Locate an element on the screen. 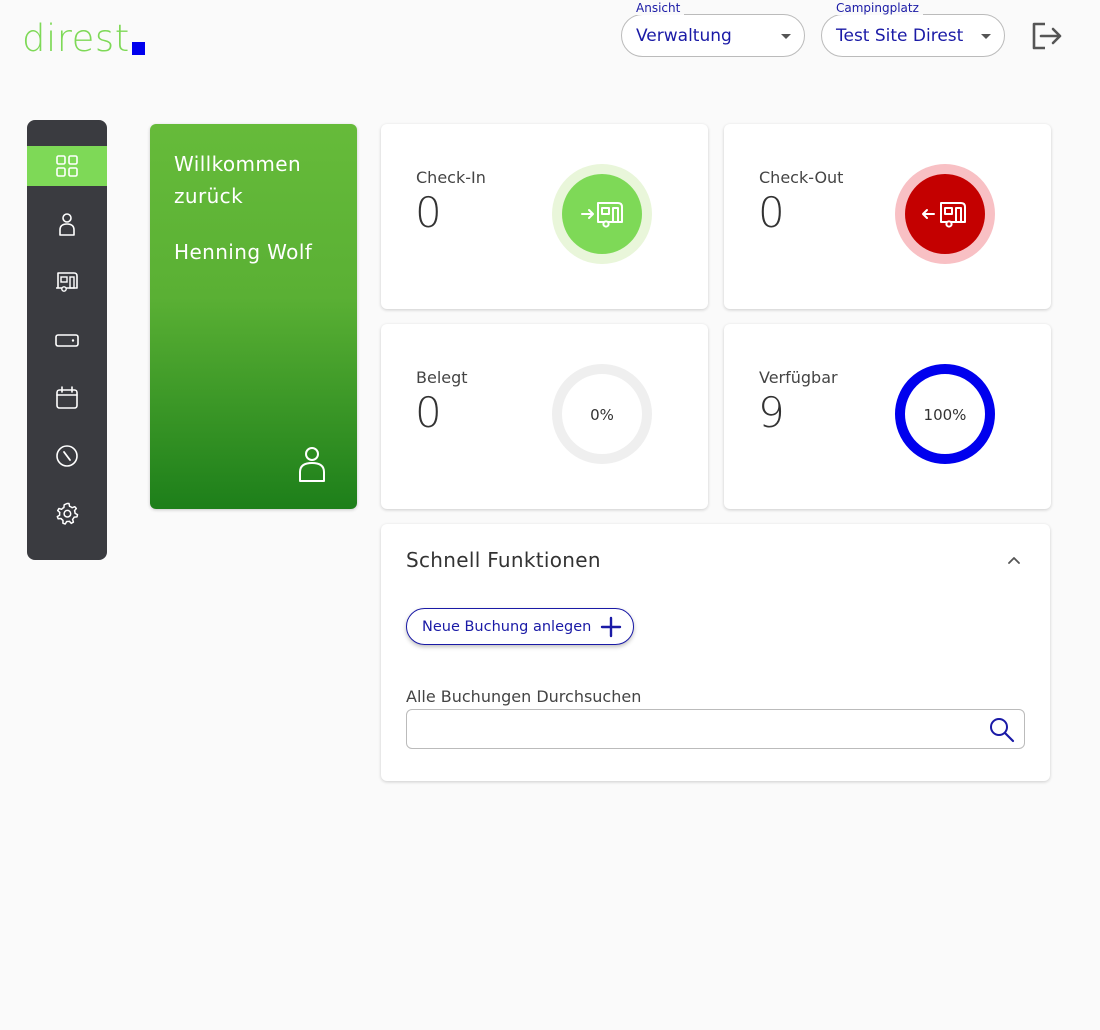 The image size is (1100, 1030). new-booking-label: Neue Buchung anlegen is located at coordinates (507, 626).